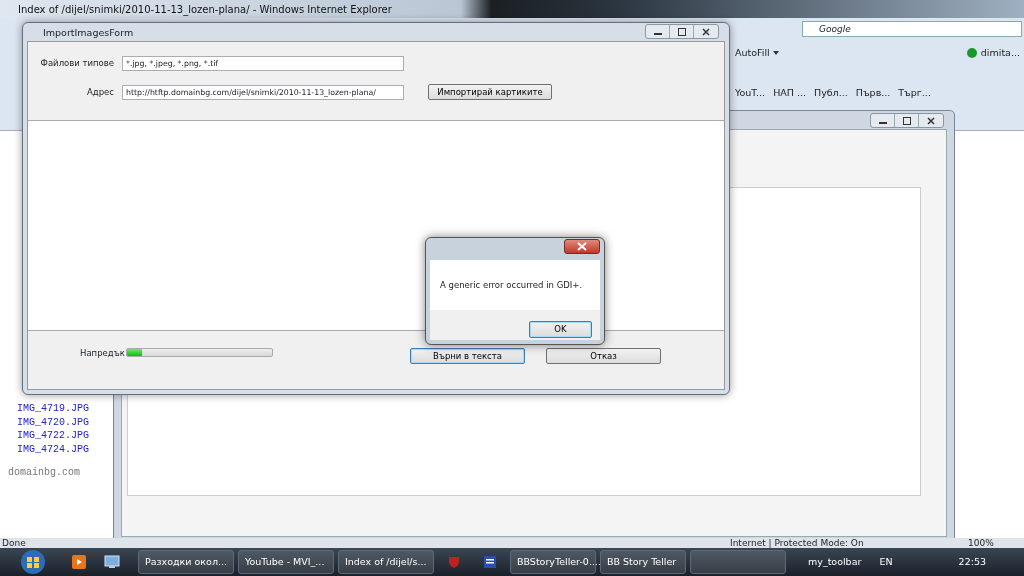 The width and height of the screenshot is (1024, 576). I want to click on file-link: IMG_4720.JPG, so click(53, 422).